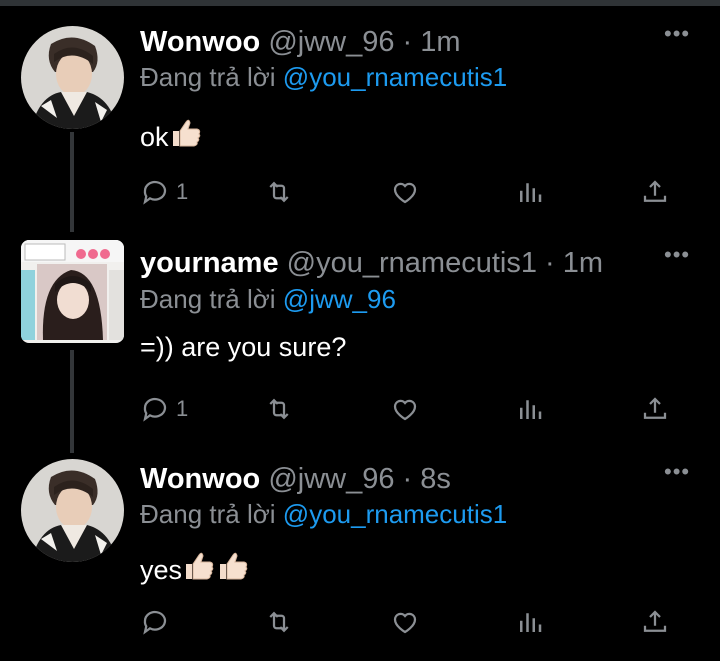 The width and height of the screenshot is (720, 661). Describe the element at coordinates (209, 263) in the screenshot. I see `display-name-text: yourname` at that location.